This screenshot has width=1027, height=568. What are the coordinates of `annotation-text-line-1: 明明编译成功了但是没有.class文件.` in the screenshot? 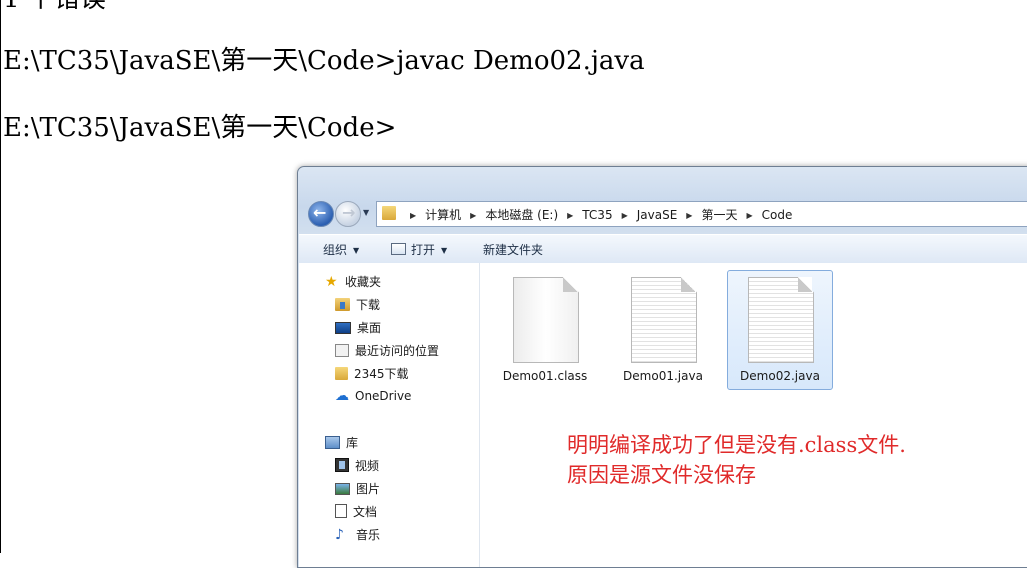 It's located at (736, 445).